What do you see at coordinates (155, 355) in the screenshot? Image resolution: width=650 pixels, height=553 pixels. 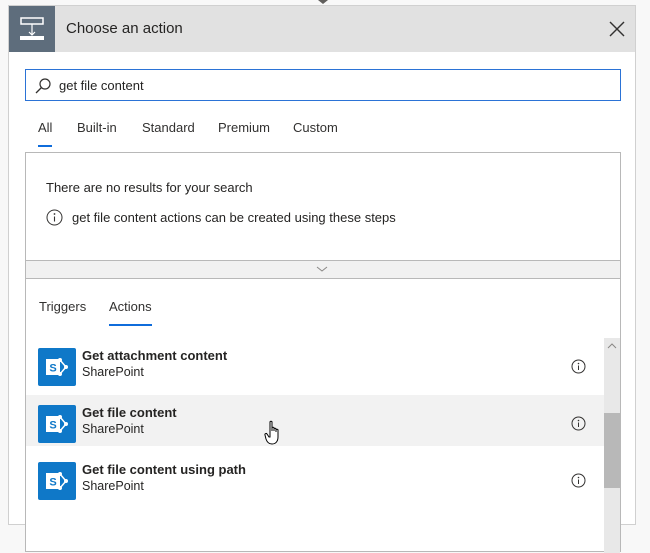 I see `action-title: Get attachment content` at bounding box center [155, 355].